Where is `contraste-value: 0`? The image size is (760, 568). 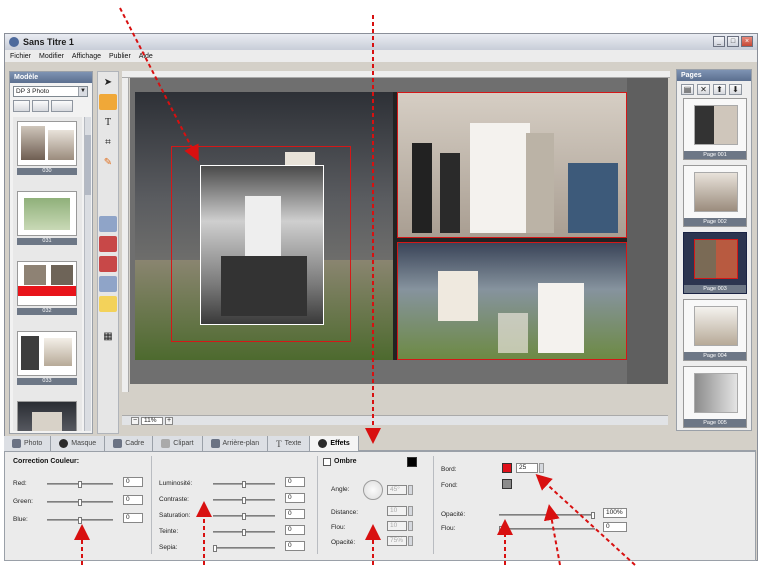 contraste-value: 0 is located at coordinates (295, 498).